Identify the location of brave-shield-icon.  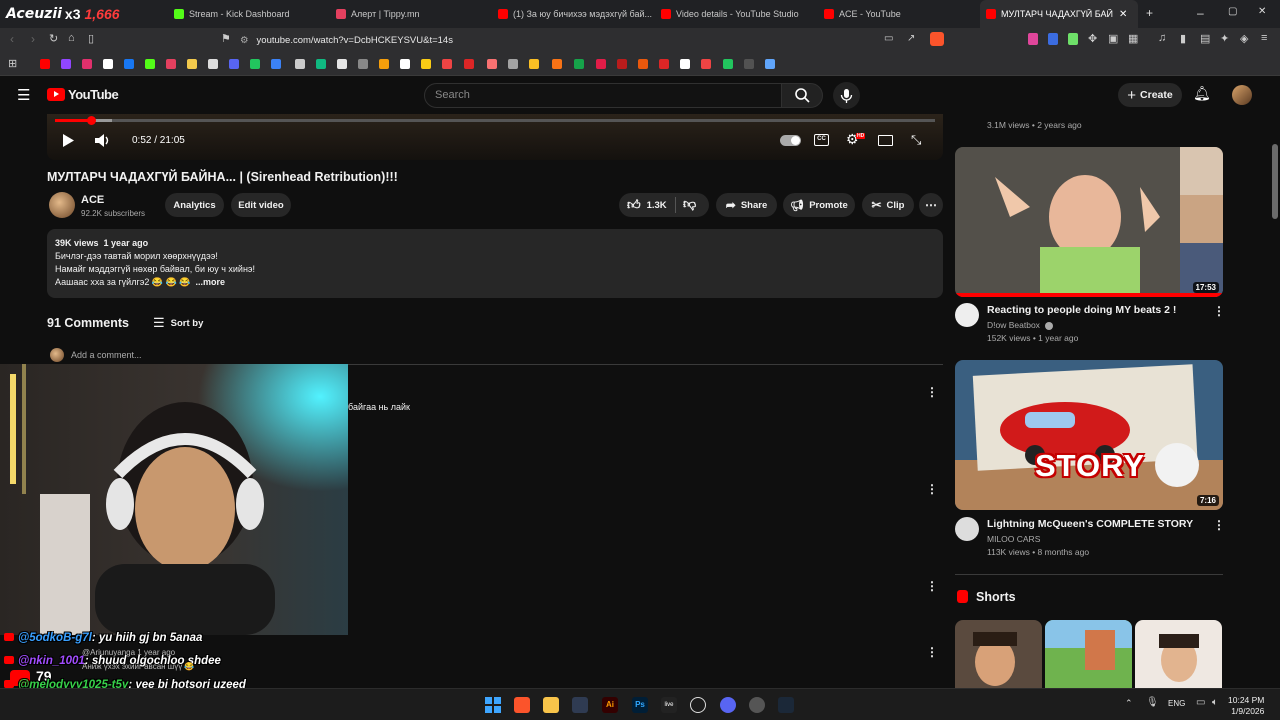
(937, 39).